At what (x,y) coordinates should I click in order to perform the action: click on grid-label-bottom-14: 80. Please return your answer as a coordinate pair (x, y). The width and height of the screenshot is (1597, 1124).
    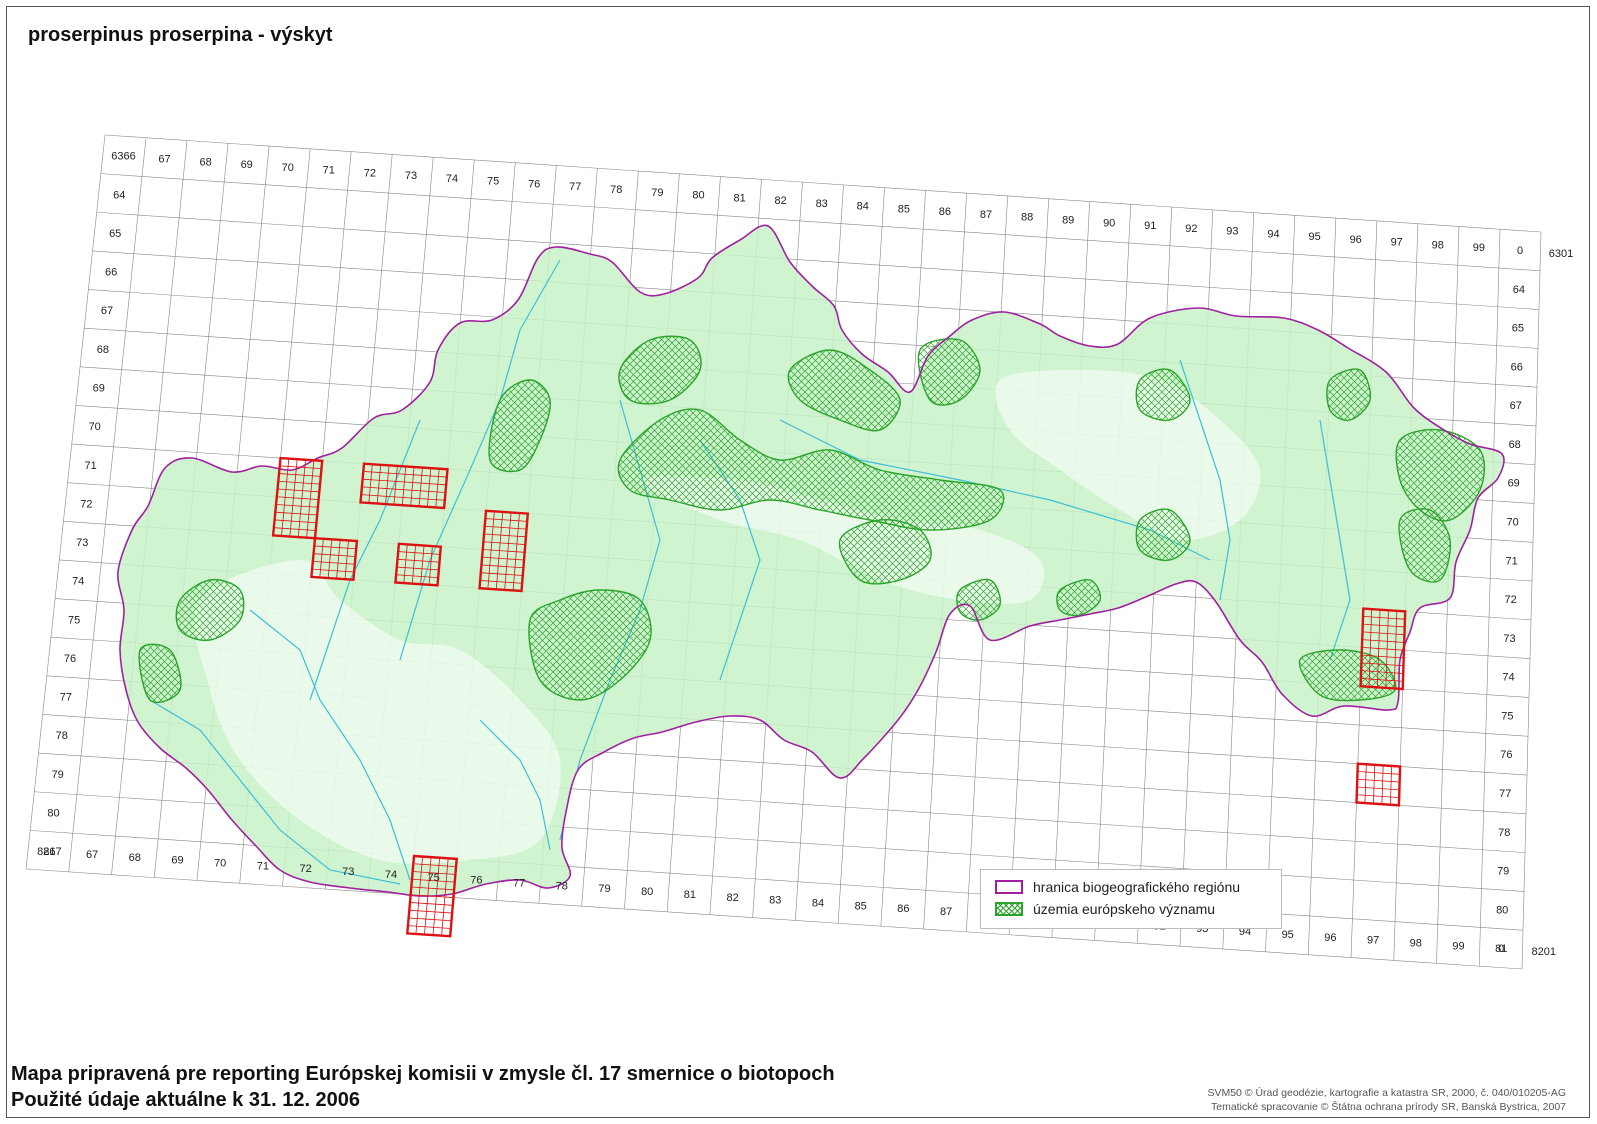
    Looking at the image, I should click on (647, 892).